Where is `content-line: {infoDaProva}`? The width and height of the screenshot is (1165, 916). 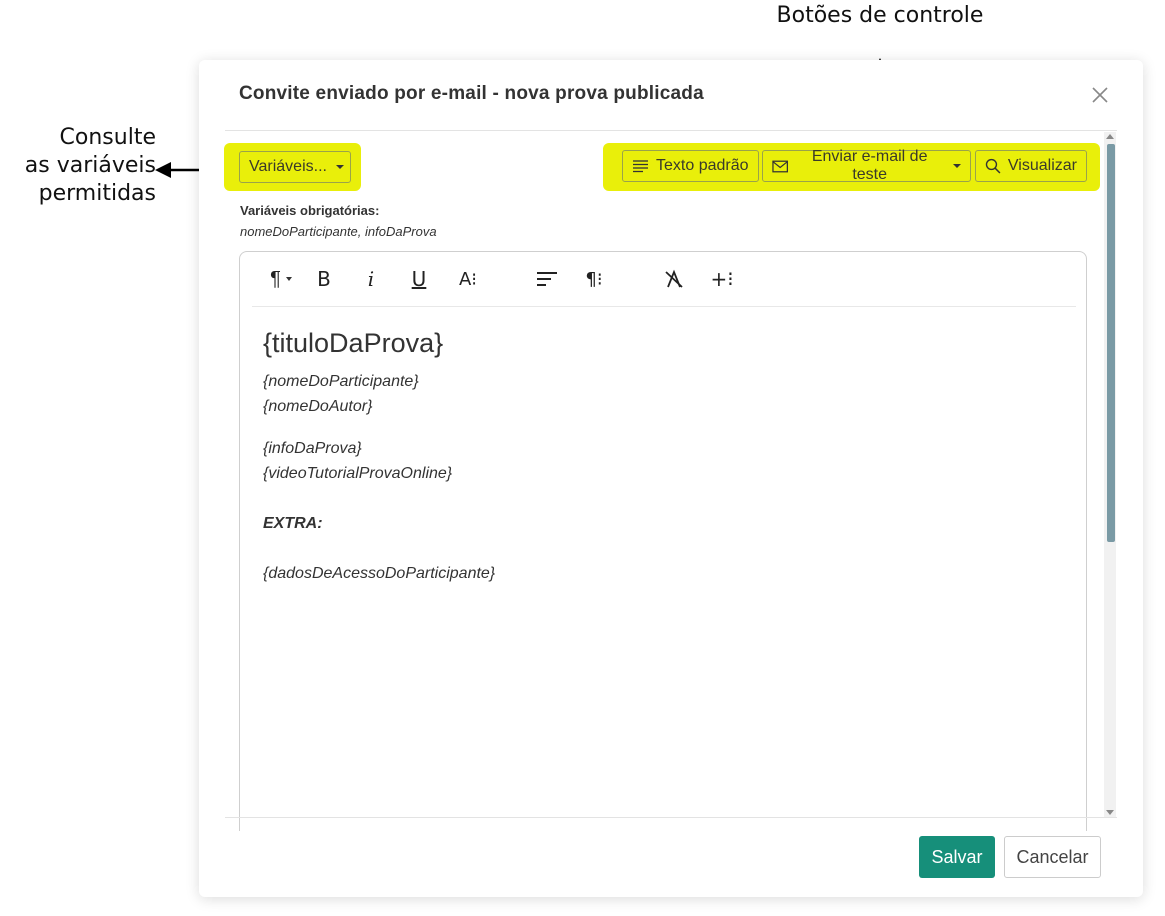 content-line: {infoDaProva} is located at coordinates (312, 448).